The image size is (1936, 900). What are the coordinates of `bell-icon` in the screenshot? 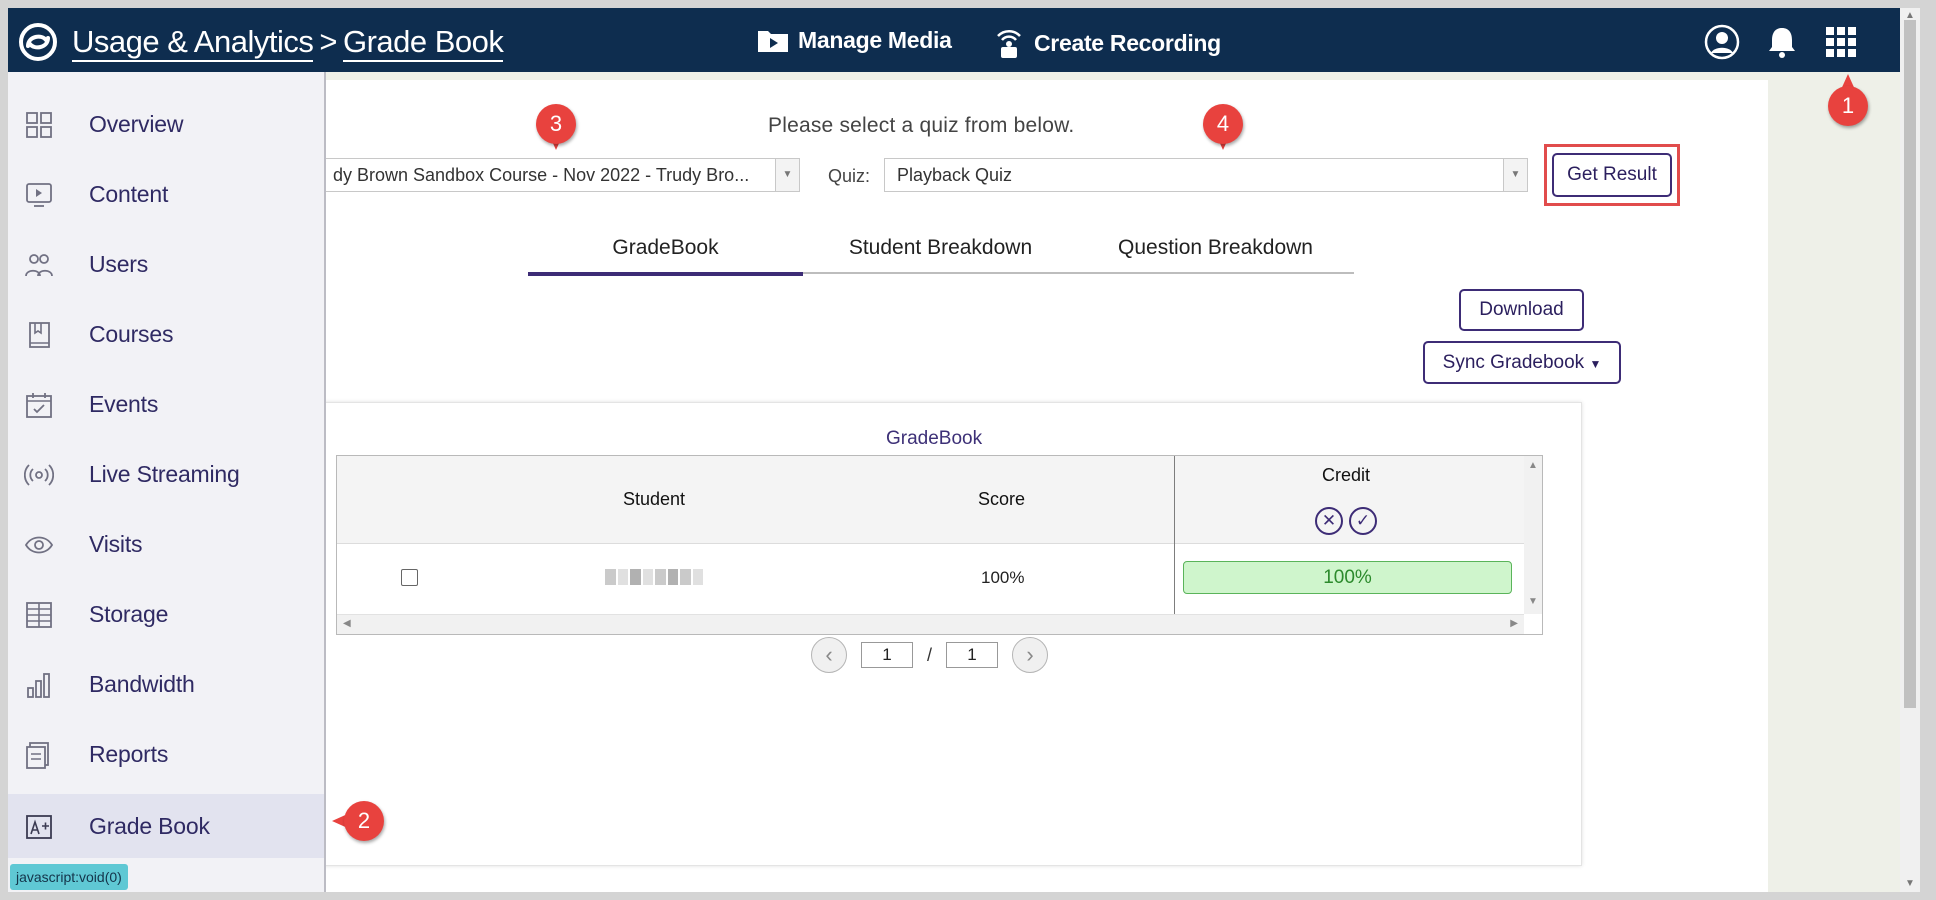 It's located at (1782, 44).